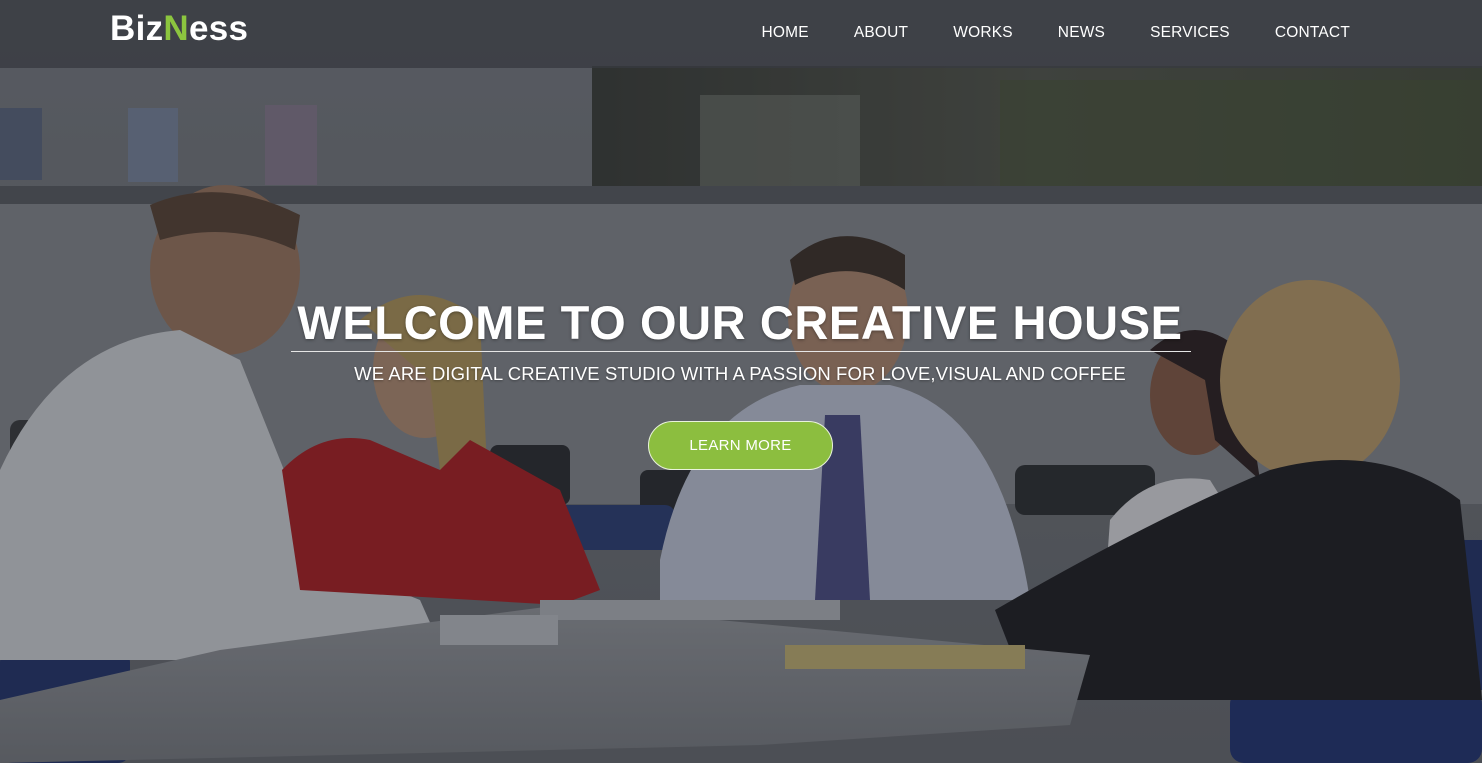 Image resolution: width=1482 pixels, height=763 pixels. I want to click on logo-text-suffix: ess, so click(218, 28).